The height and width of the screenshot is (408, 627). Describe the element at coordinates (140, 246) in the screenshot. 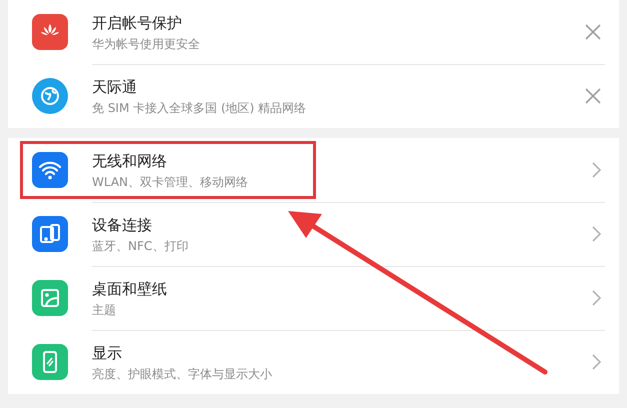

I see `setting-subtitle: 蓝牙、NFC、打印` at that location.